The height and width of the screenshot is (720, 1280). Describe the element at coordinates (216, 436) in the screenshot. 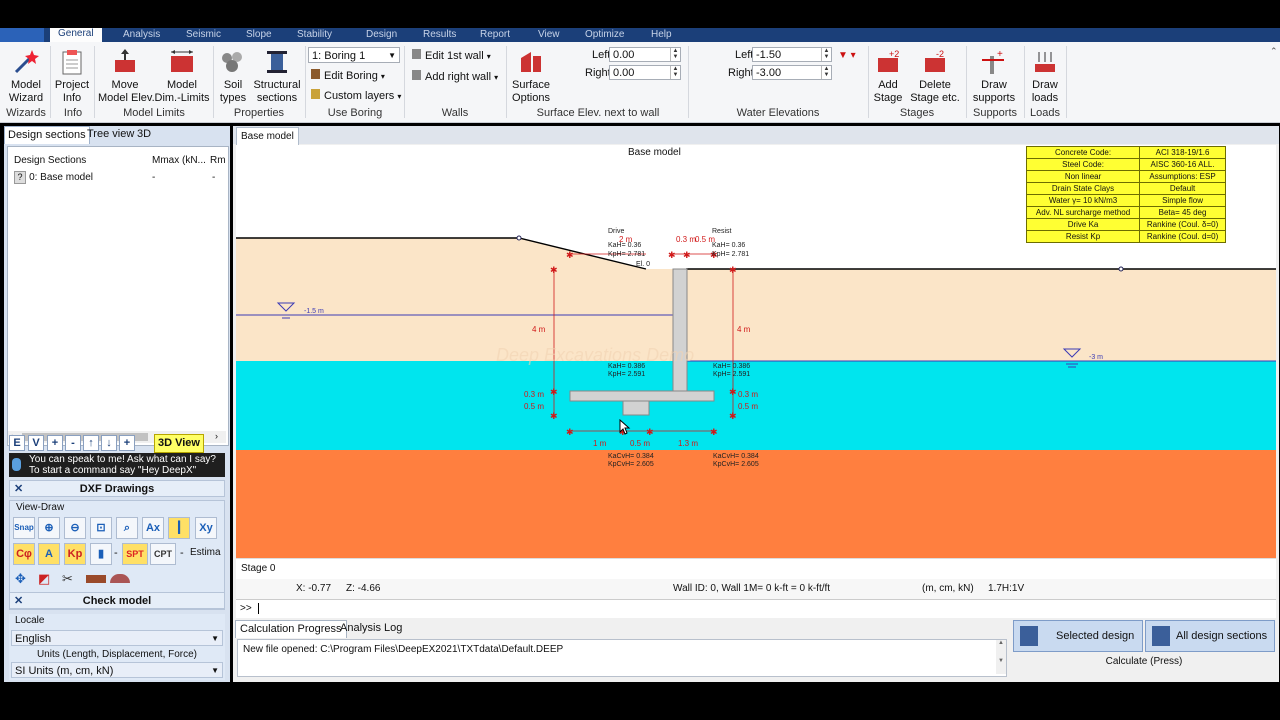

I see `chevron-right-icon: ›` at that location.